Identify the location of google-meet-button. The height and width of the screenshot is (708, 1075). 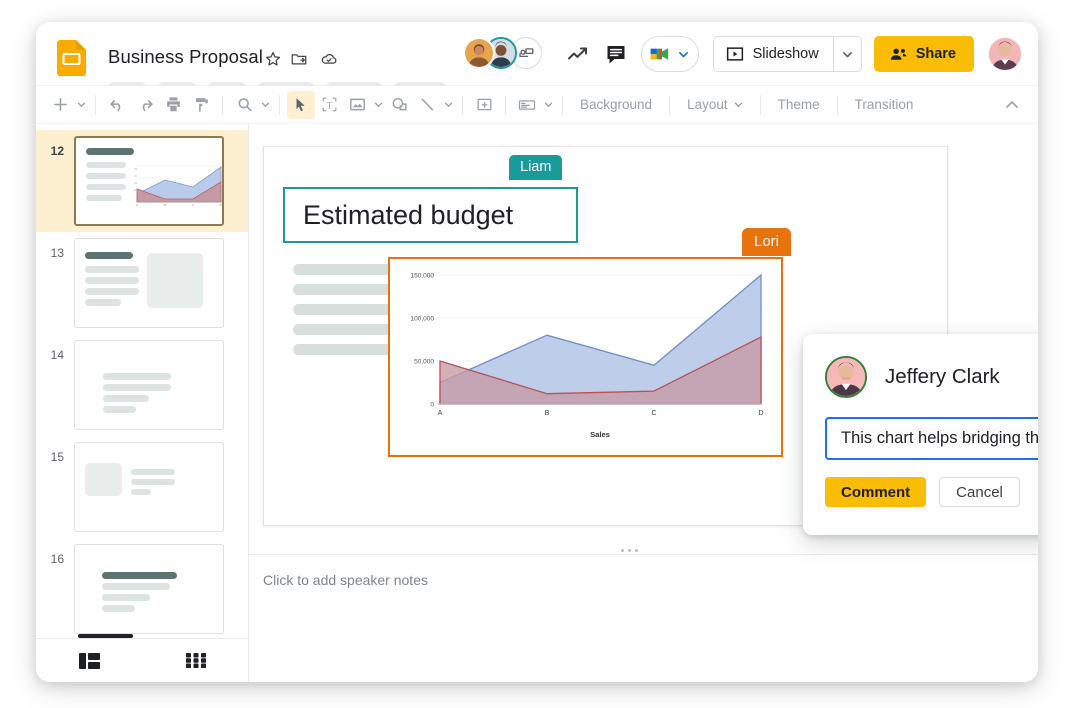
(669, 54).